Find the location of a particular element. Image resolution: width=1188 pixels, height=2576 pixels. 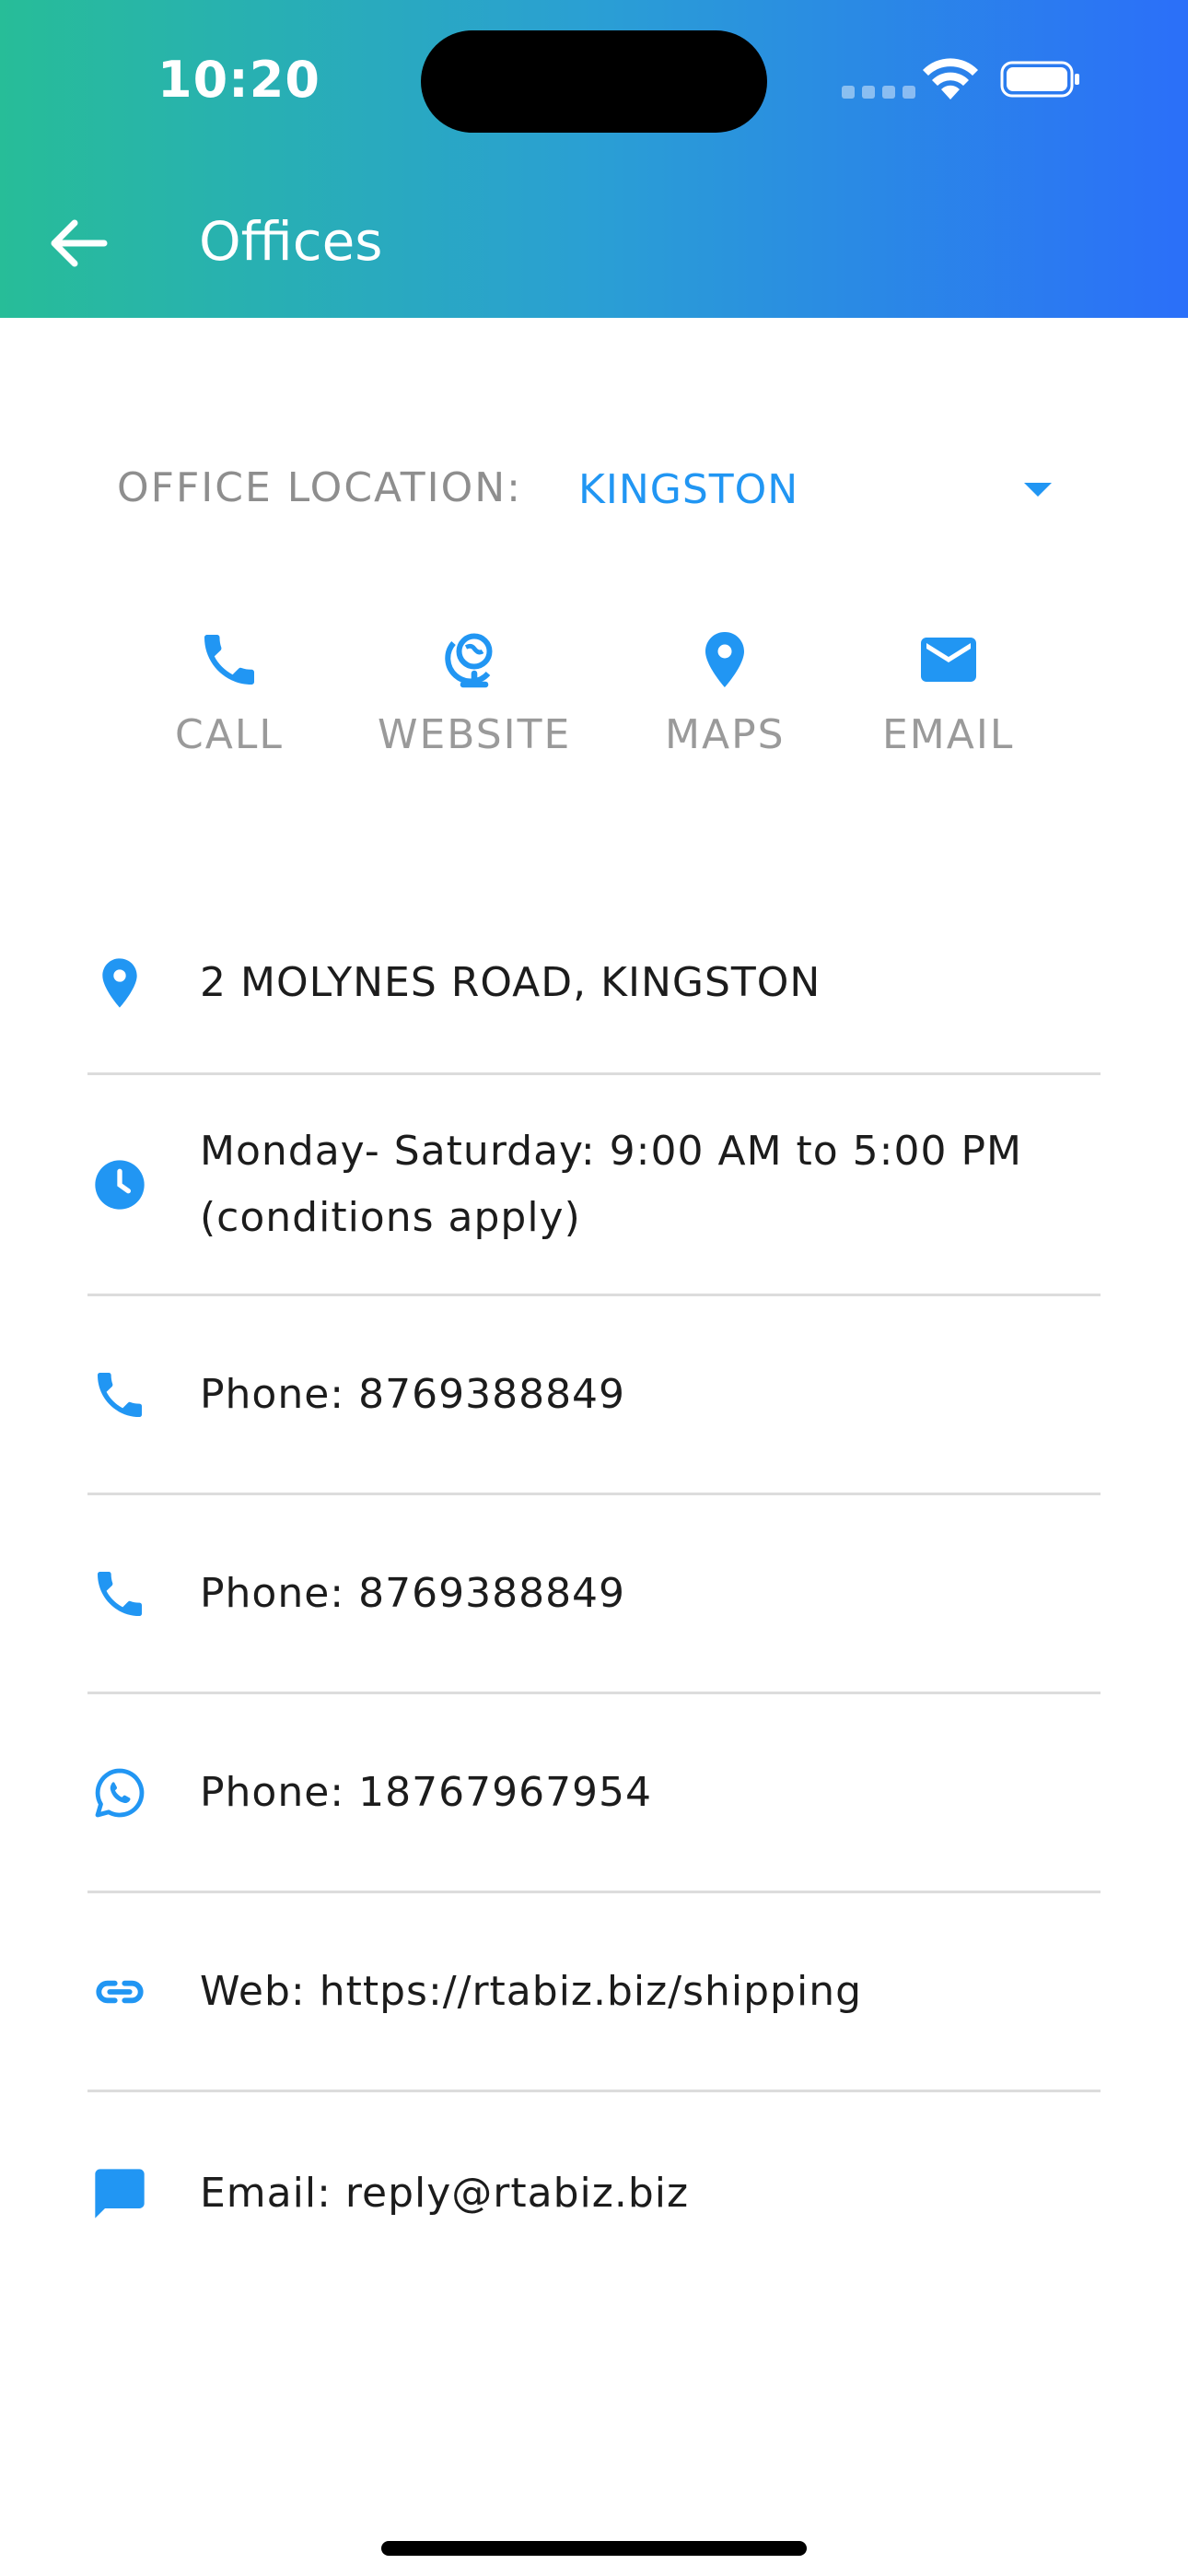

hours-line-2: (conditions apply) is located at coordinates (390, 1217).